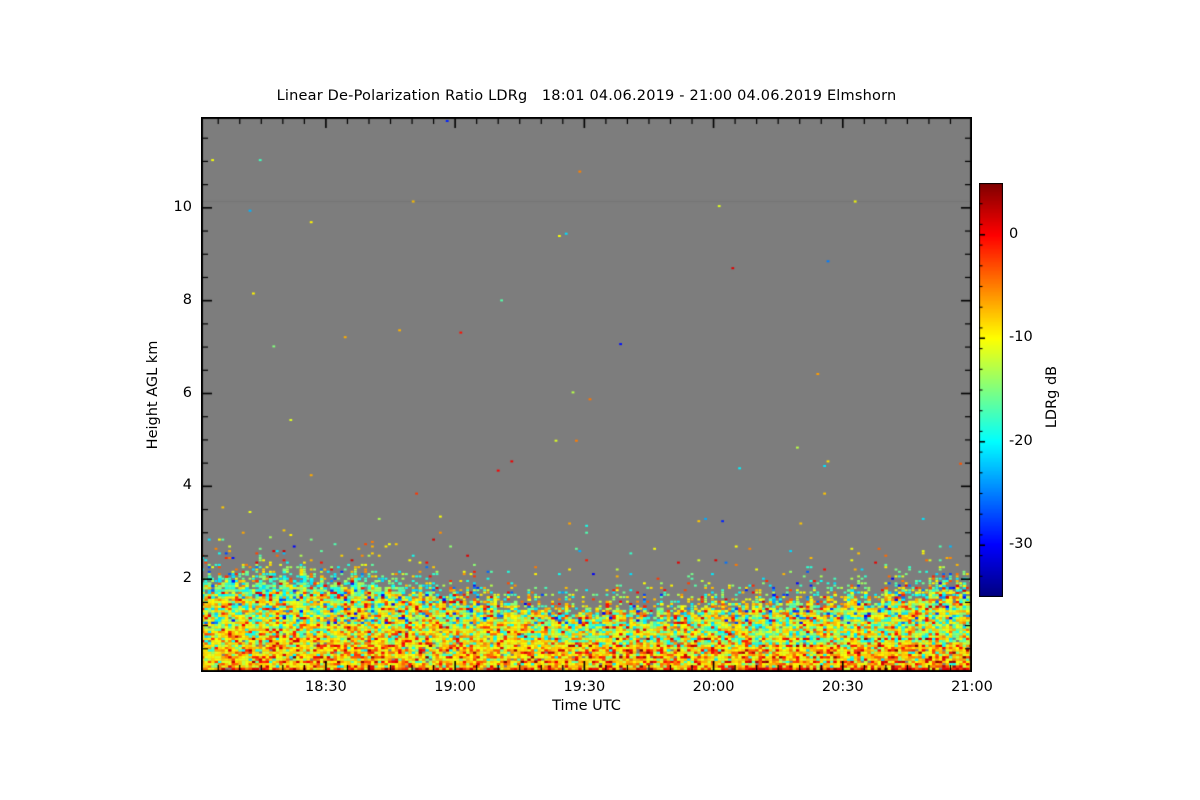 This screenshot has height=800, width=1200. Describe the element at coordinates (182, 206) in the screenshot. I see `y-tick-label: 10` at that location.